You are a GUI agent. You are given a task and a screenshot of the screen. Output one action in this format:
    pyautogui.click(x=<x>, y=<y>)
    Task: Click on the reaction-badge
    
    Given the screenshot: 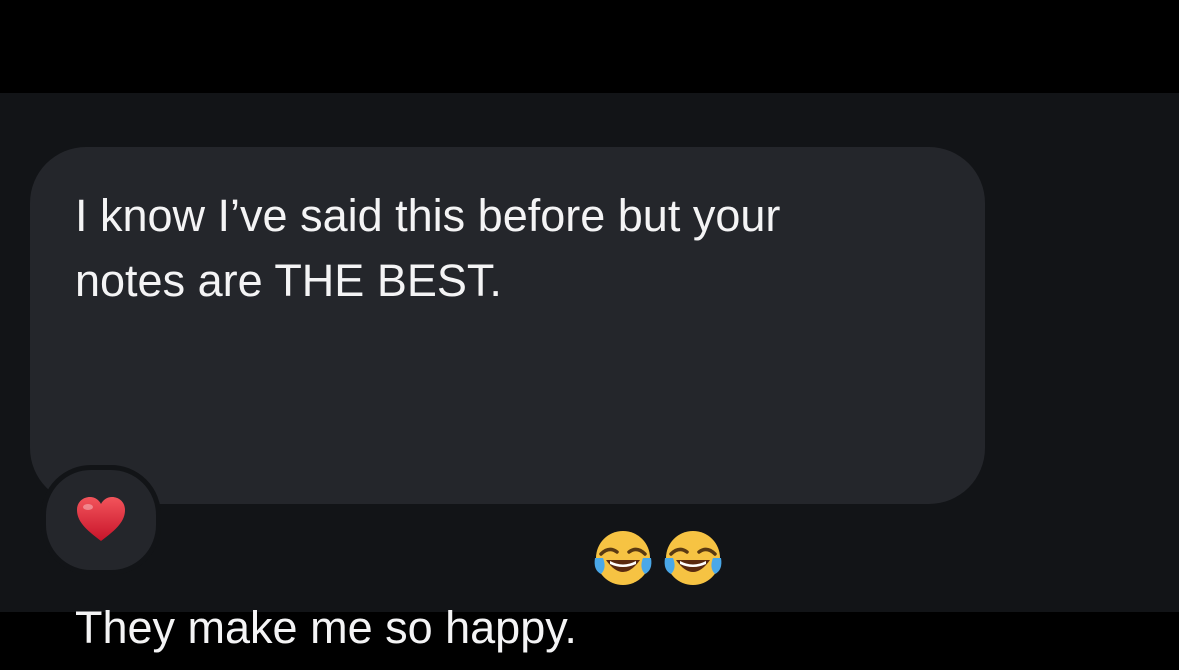 What is the action you would take?
    pyautogui.click(x=101, y=520)
    